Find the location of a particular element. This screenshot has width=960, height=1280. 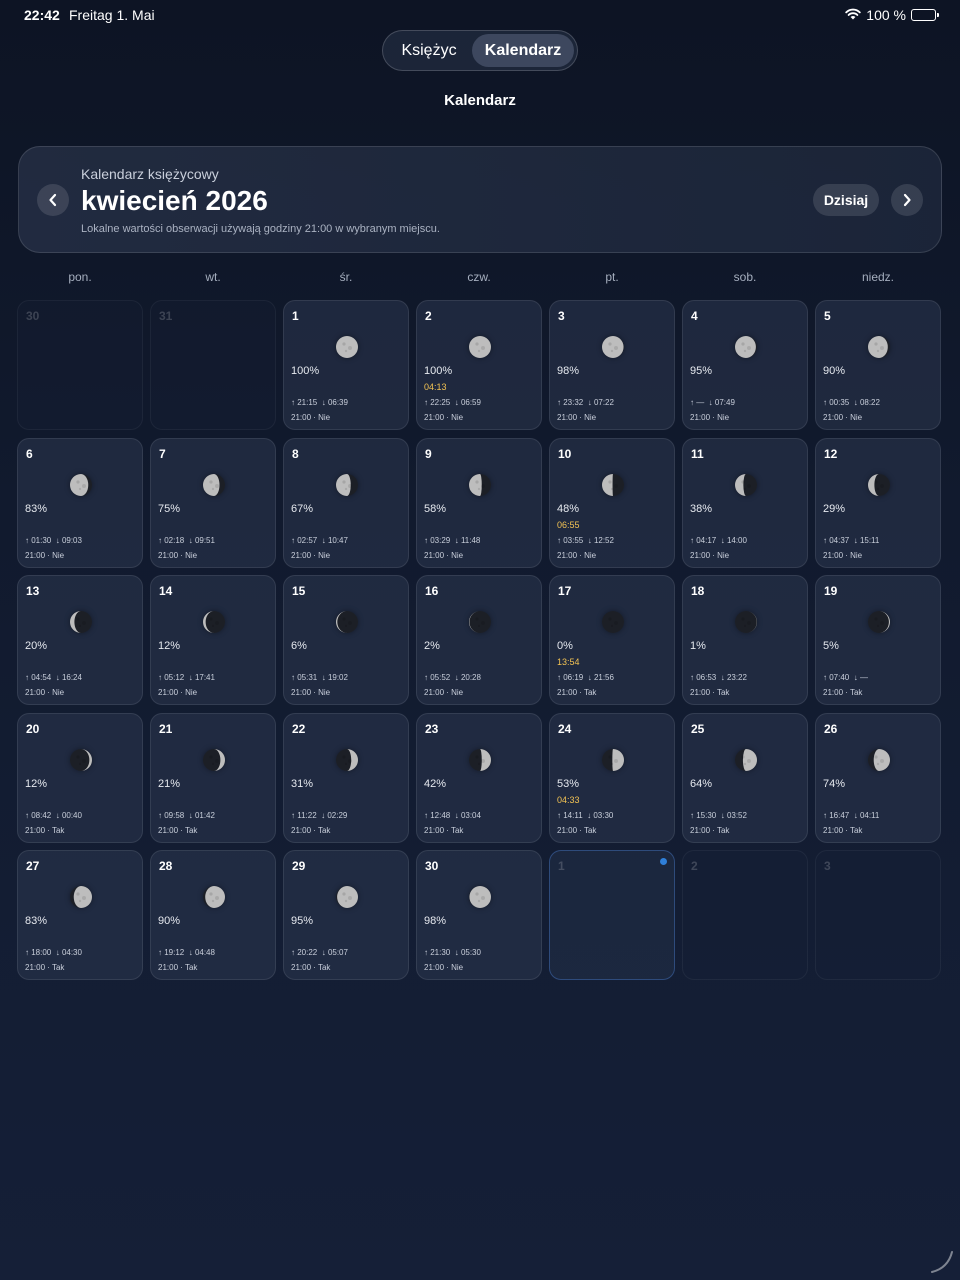

moonrise-moonset: ↑ 19:12 ↓ 04:48 is located at coordinates (186, 952).